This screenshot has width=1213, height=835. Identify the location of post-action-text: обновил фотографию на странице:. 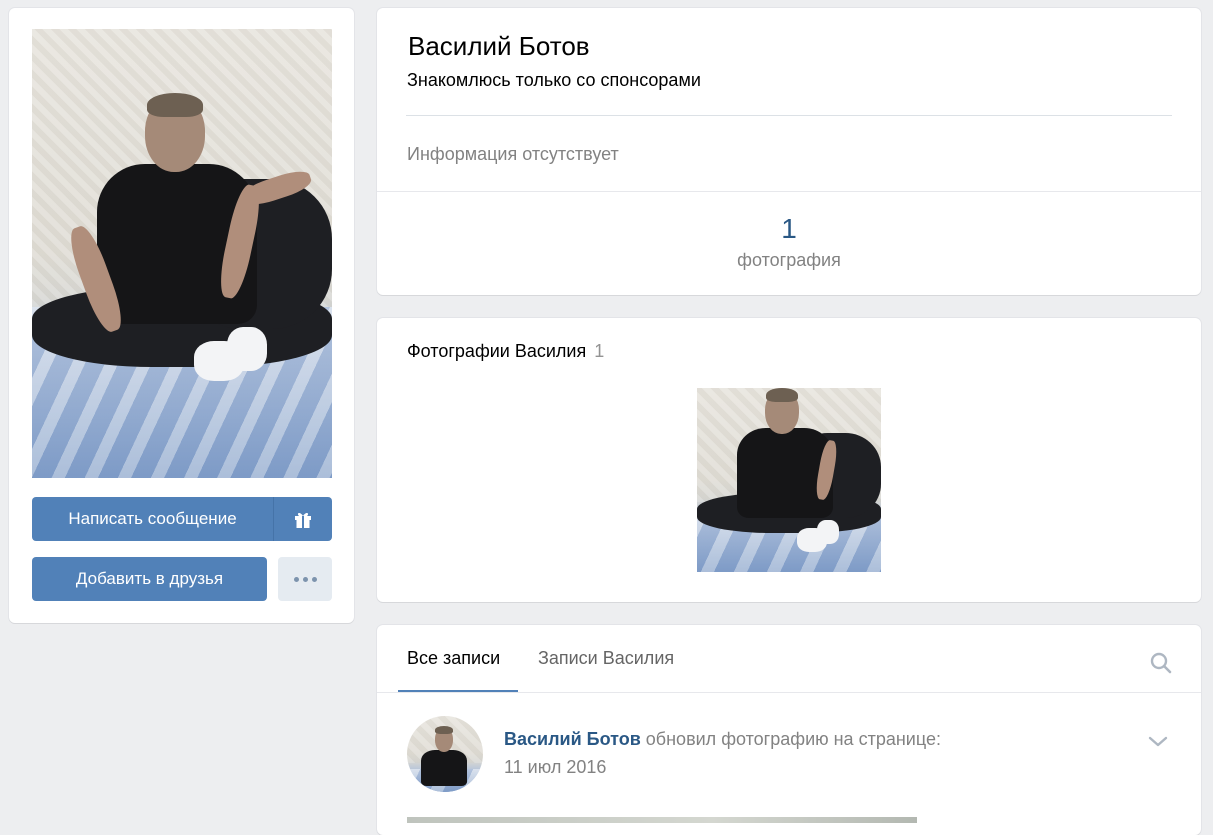
(793, 739).